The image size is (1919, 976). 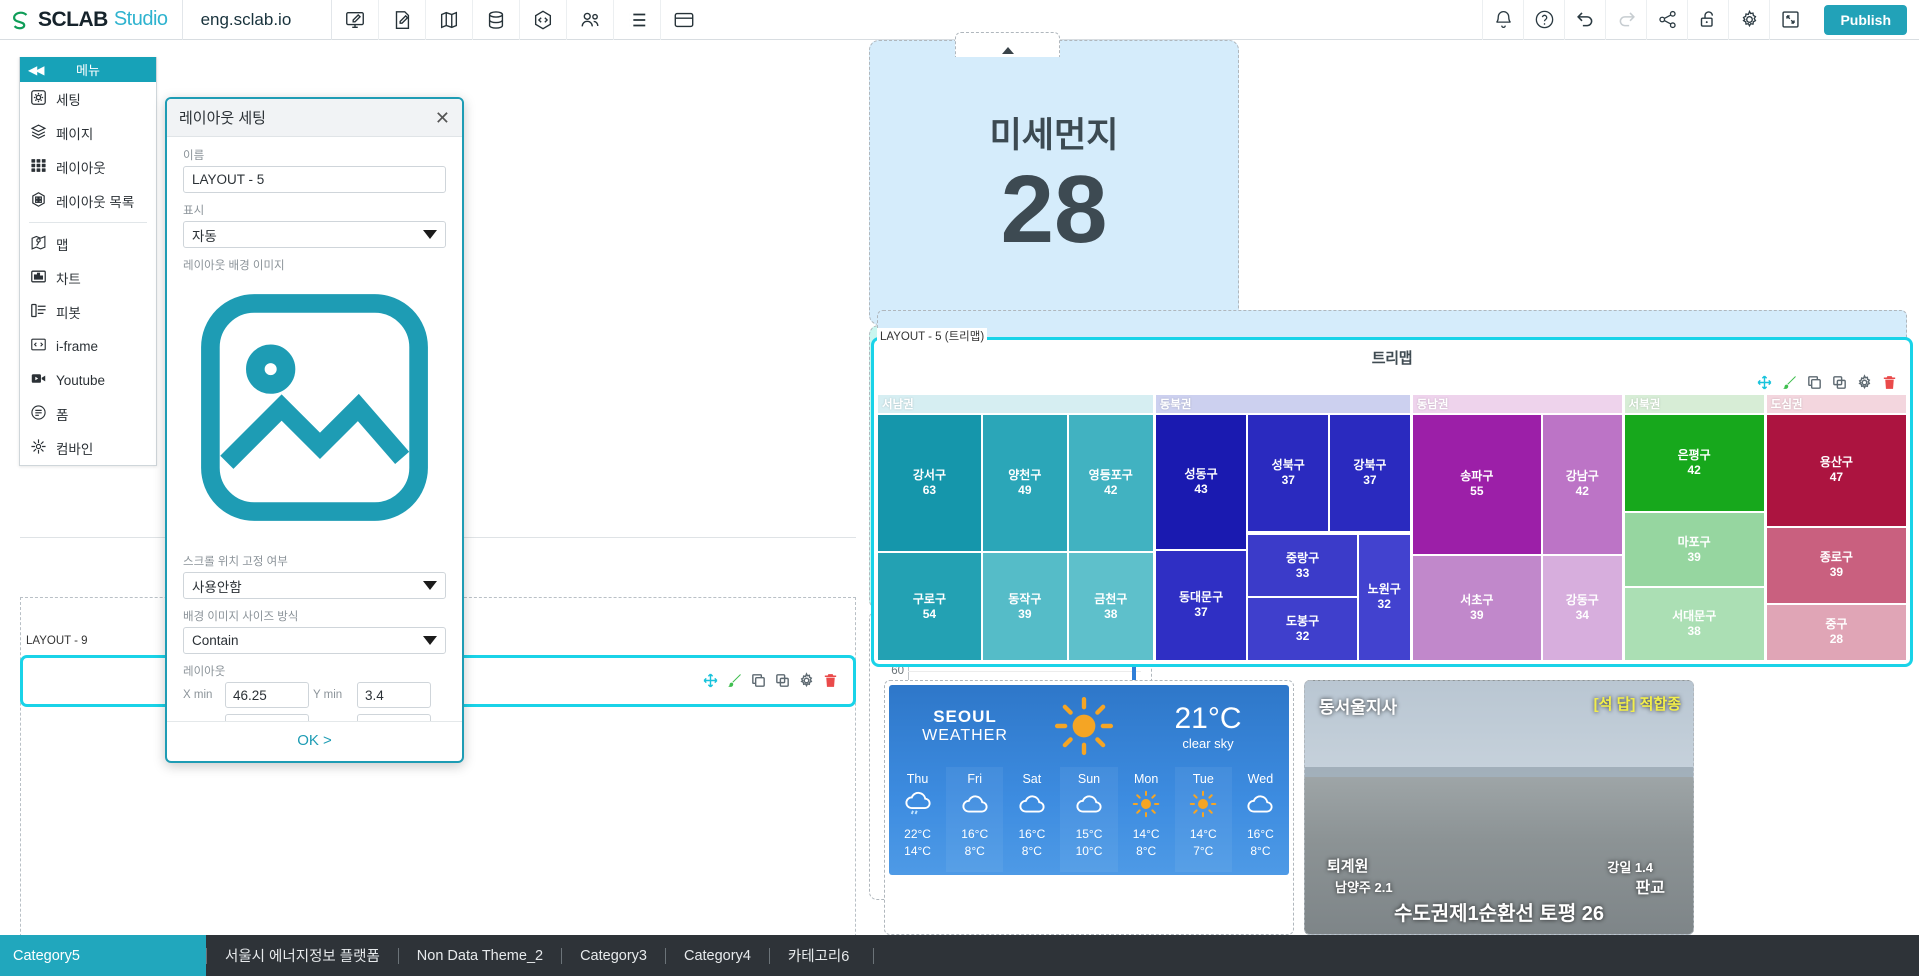 What do you see at coordinates (88, 222) in the screenshot?
I see `menu-divider` at bounding box center [88, 222].